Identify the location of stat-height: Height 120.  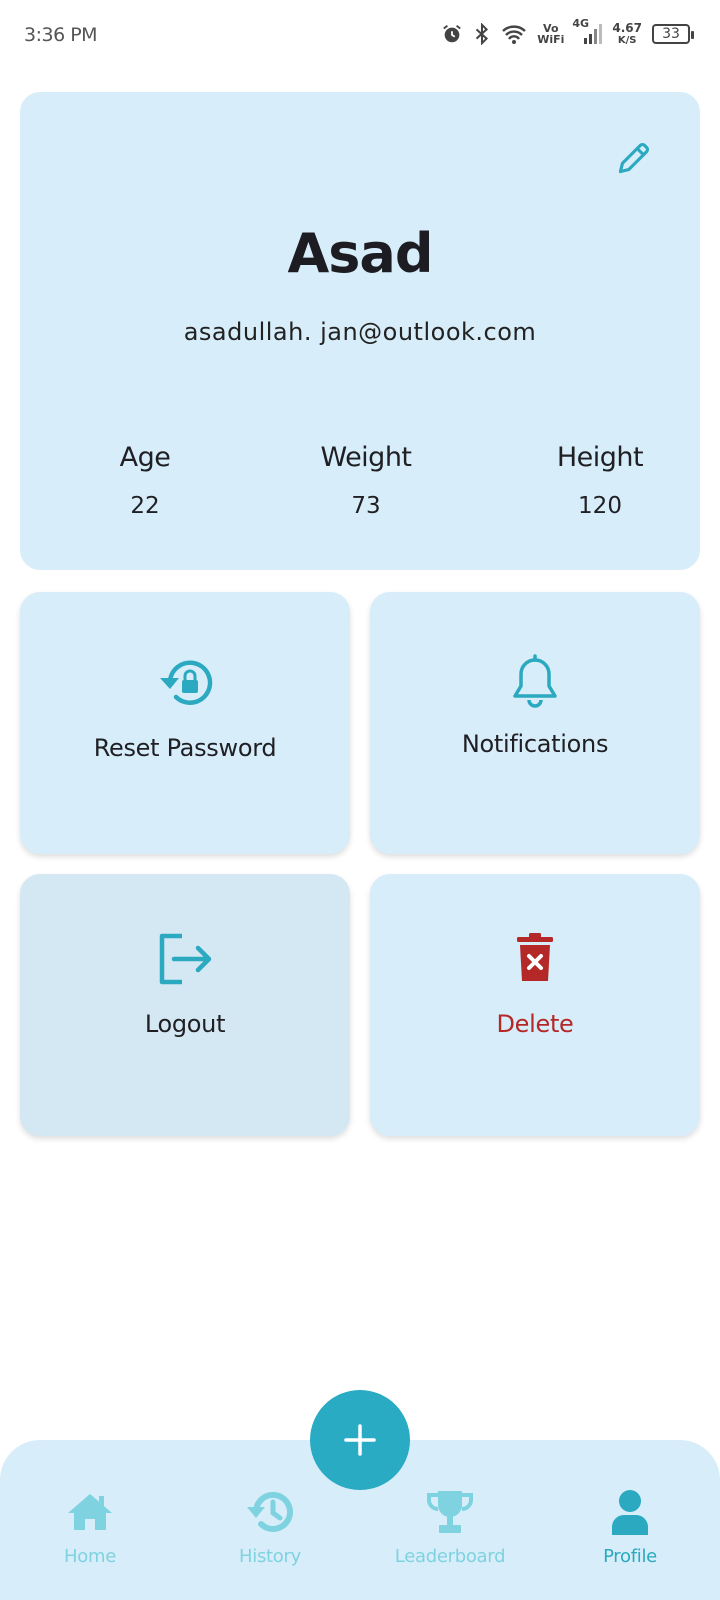
(600, 480).